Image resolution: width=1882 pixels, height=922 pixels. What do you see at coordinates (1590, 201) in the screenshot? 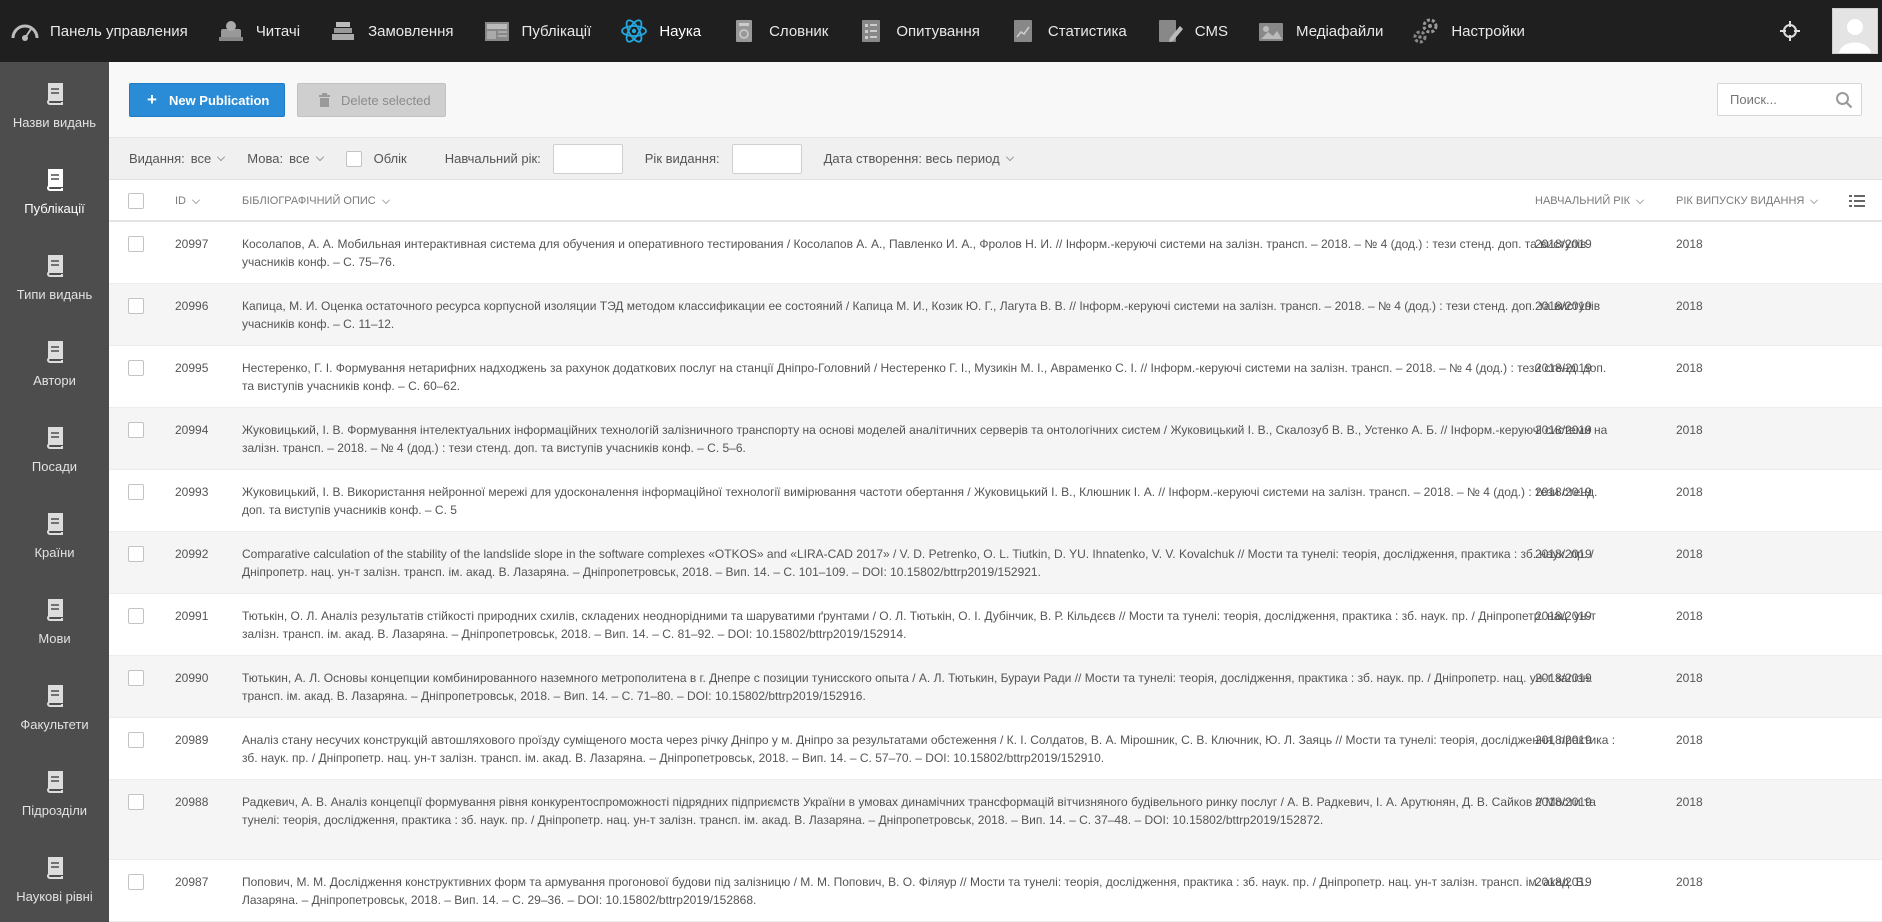
I see `column-header-academic-year: НАВЧАЛЬНИЙ РІК` at bounding box center [1590, 201].